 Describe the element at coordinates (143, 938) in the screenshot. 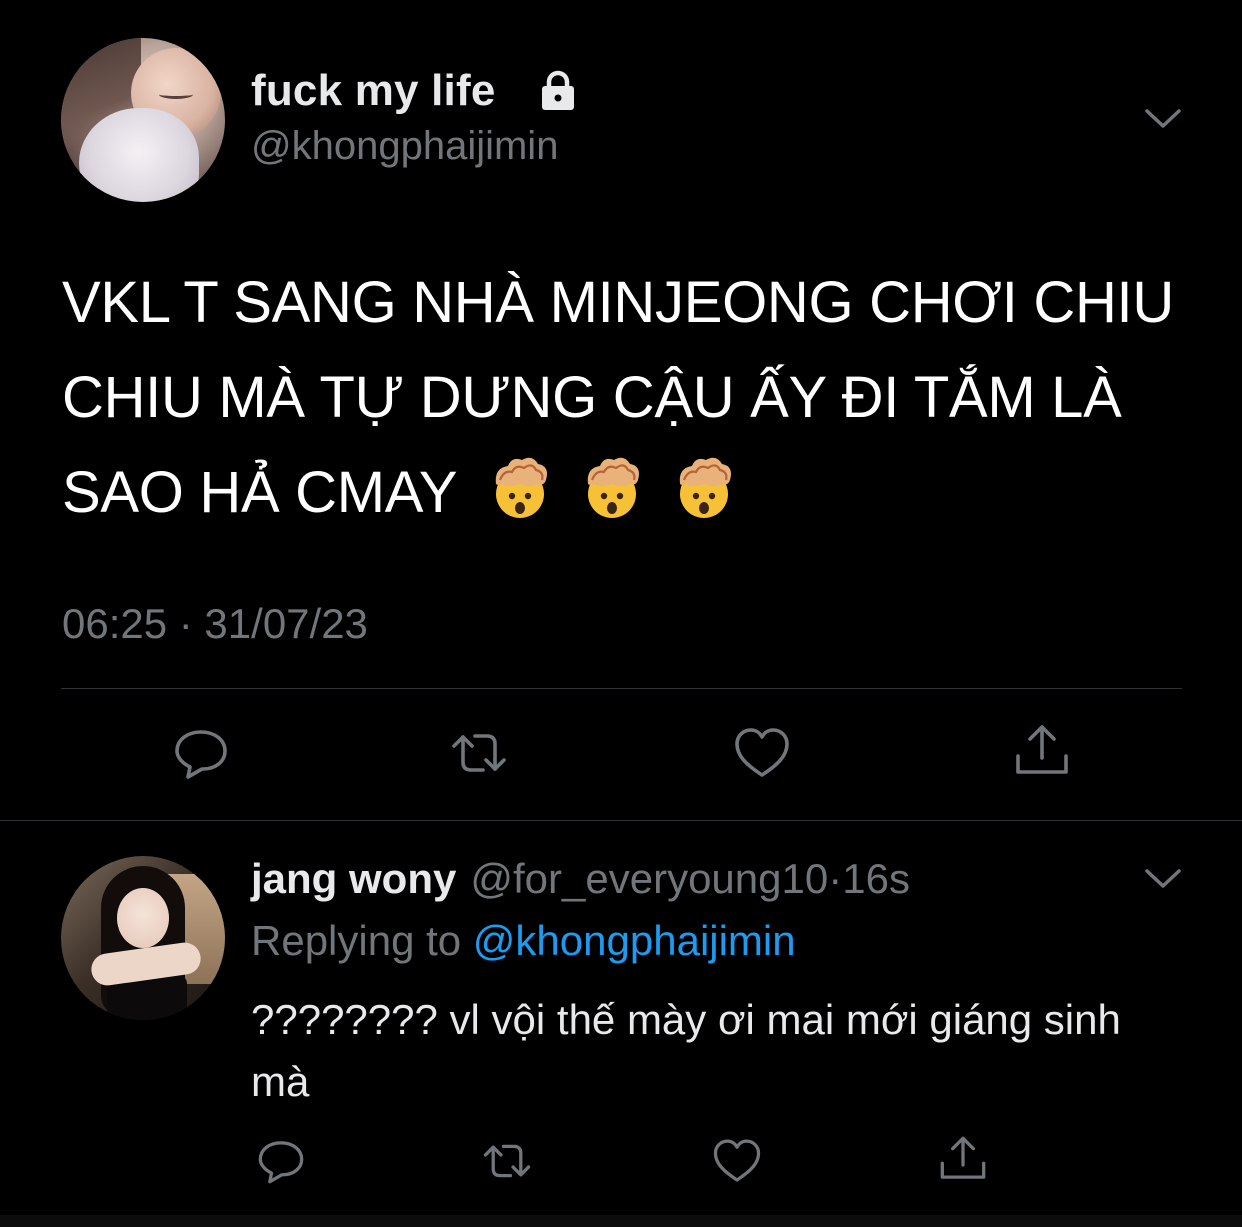

I see `reply-avatar` at that location.